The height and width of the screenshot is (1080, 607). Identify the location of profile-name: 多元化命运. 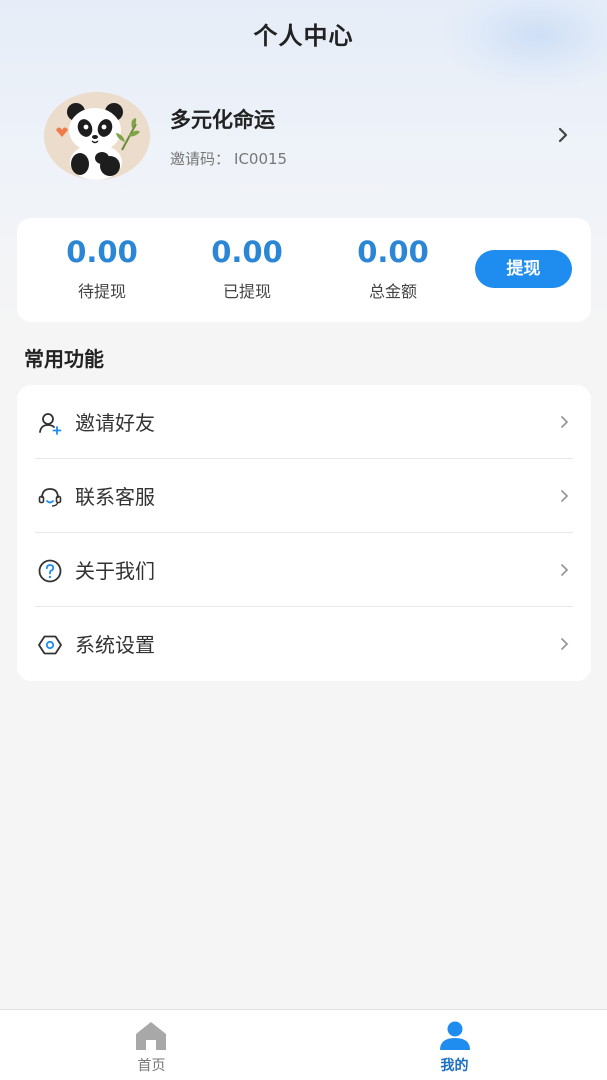
(222, 120).